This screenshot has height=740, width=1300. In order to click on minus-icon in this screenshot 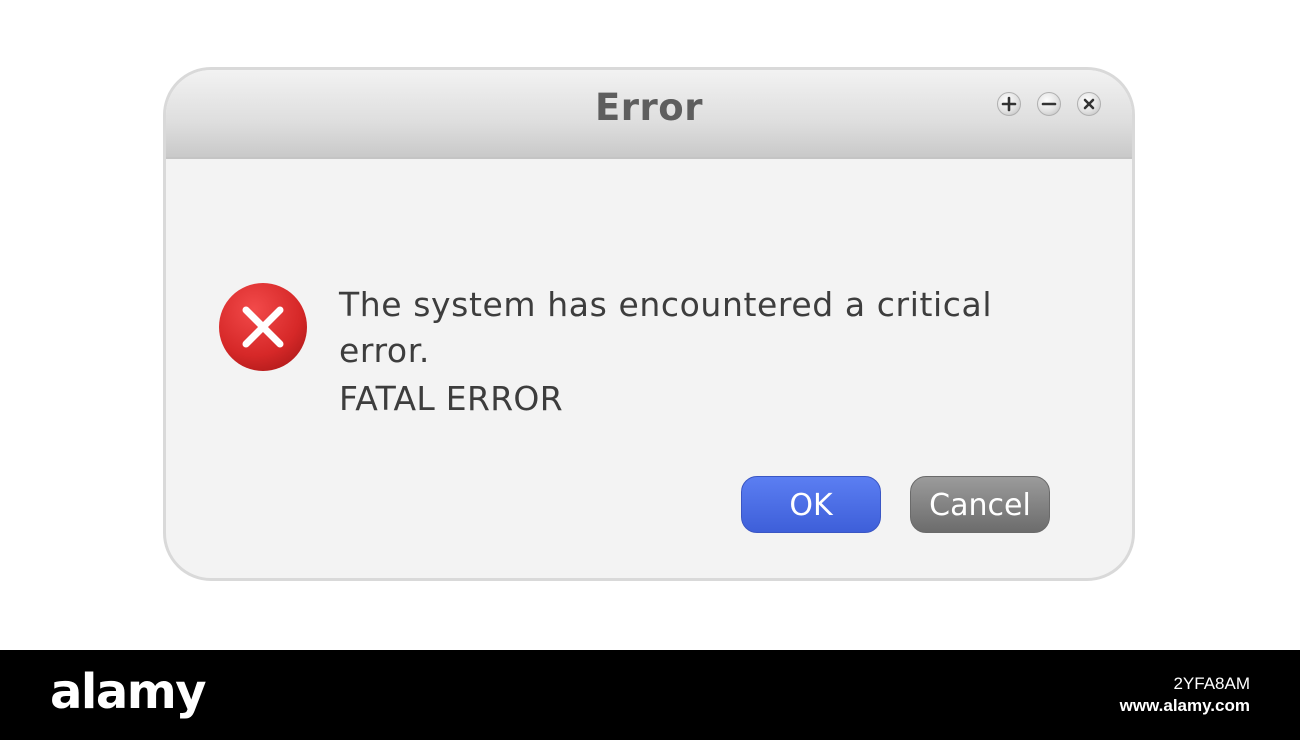, I will do `click(1049, 104)`.